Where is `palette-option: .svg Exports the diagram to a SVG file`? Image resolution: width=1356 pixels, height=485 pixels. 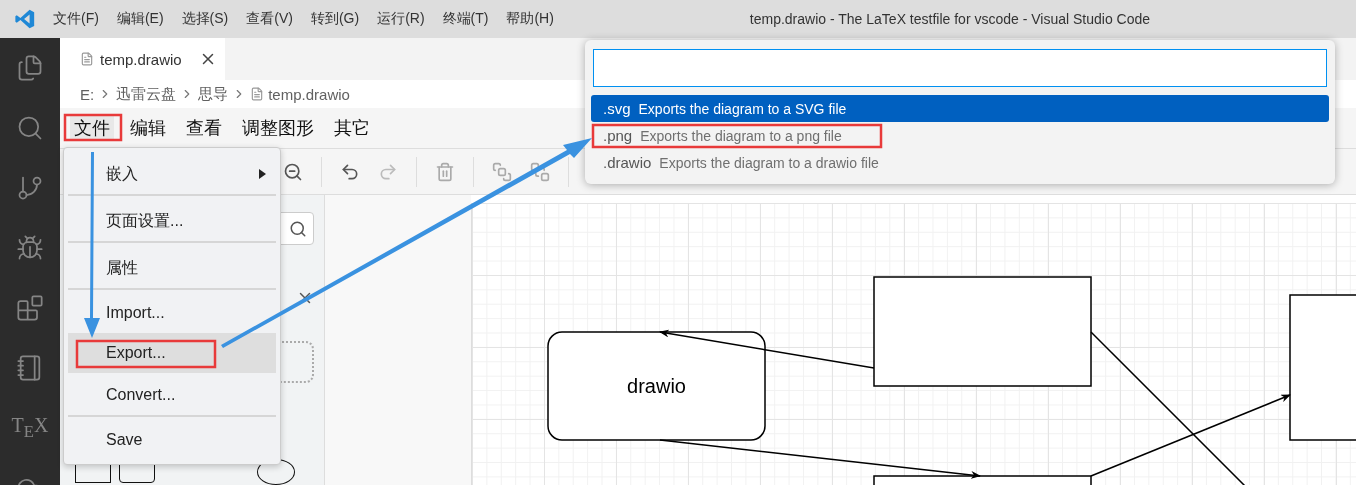 palette-option: .svg Exports the diagram to a SVG file is located at coordinates (960, 108).